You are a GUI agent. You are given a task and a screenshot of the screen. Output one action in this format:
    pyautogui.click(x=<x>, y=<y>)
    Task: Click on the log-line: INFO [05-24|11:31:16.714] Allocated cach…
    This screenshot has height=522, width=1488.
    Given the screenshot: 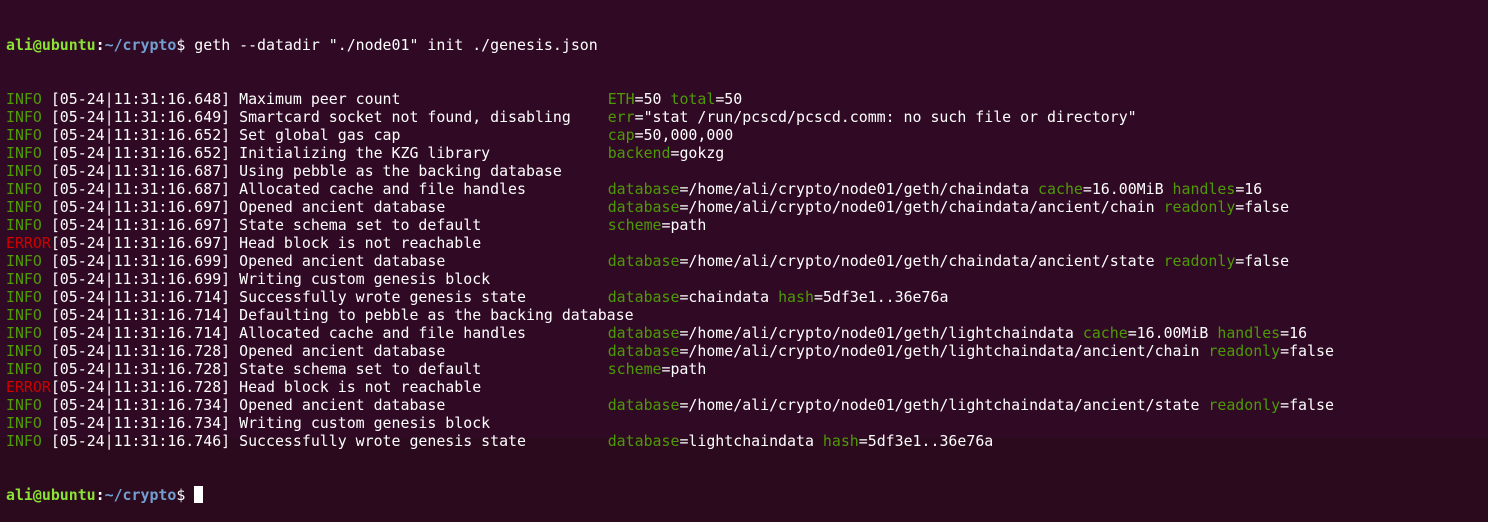 What is the action you would take?
    pyautogui.click(x=657, y=333)
    